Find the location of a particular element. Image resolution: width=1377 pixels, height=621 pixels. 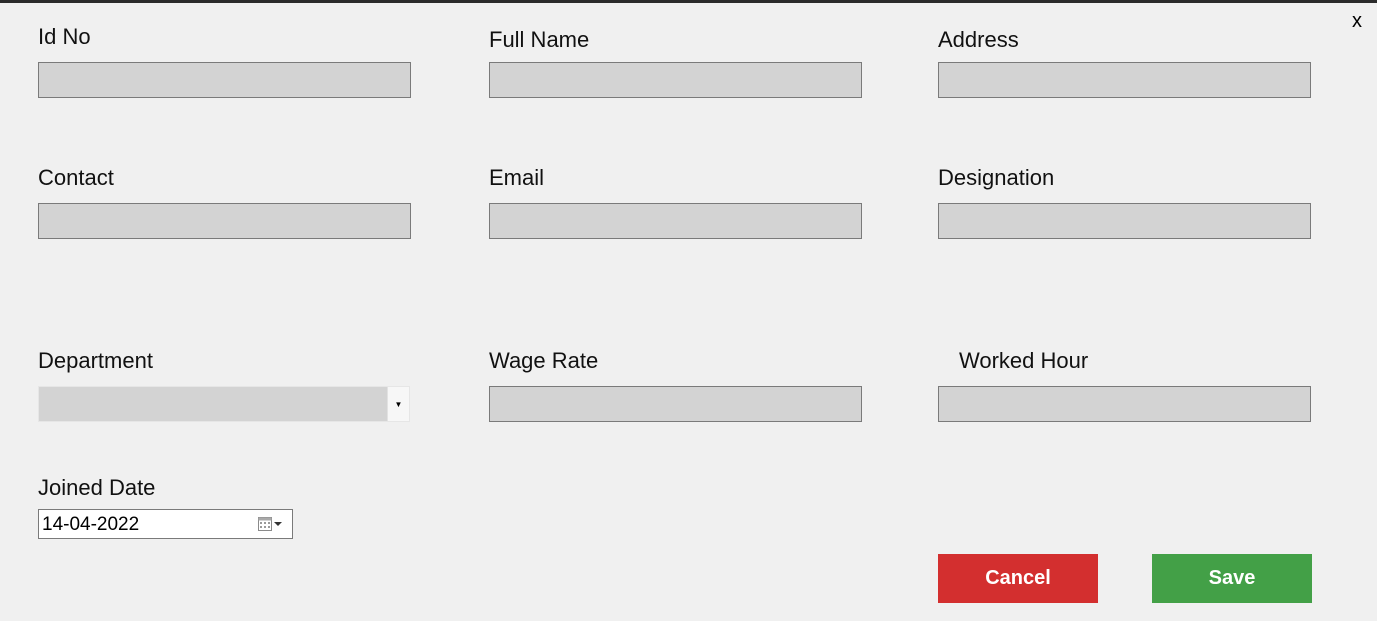

calendar-icon is located at coordinates (271, 524).